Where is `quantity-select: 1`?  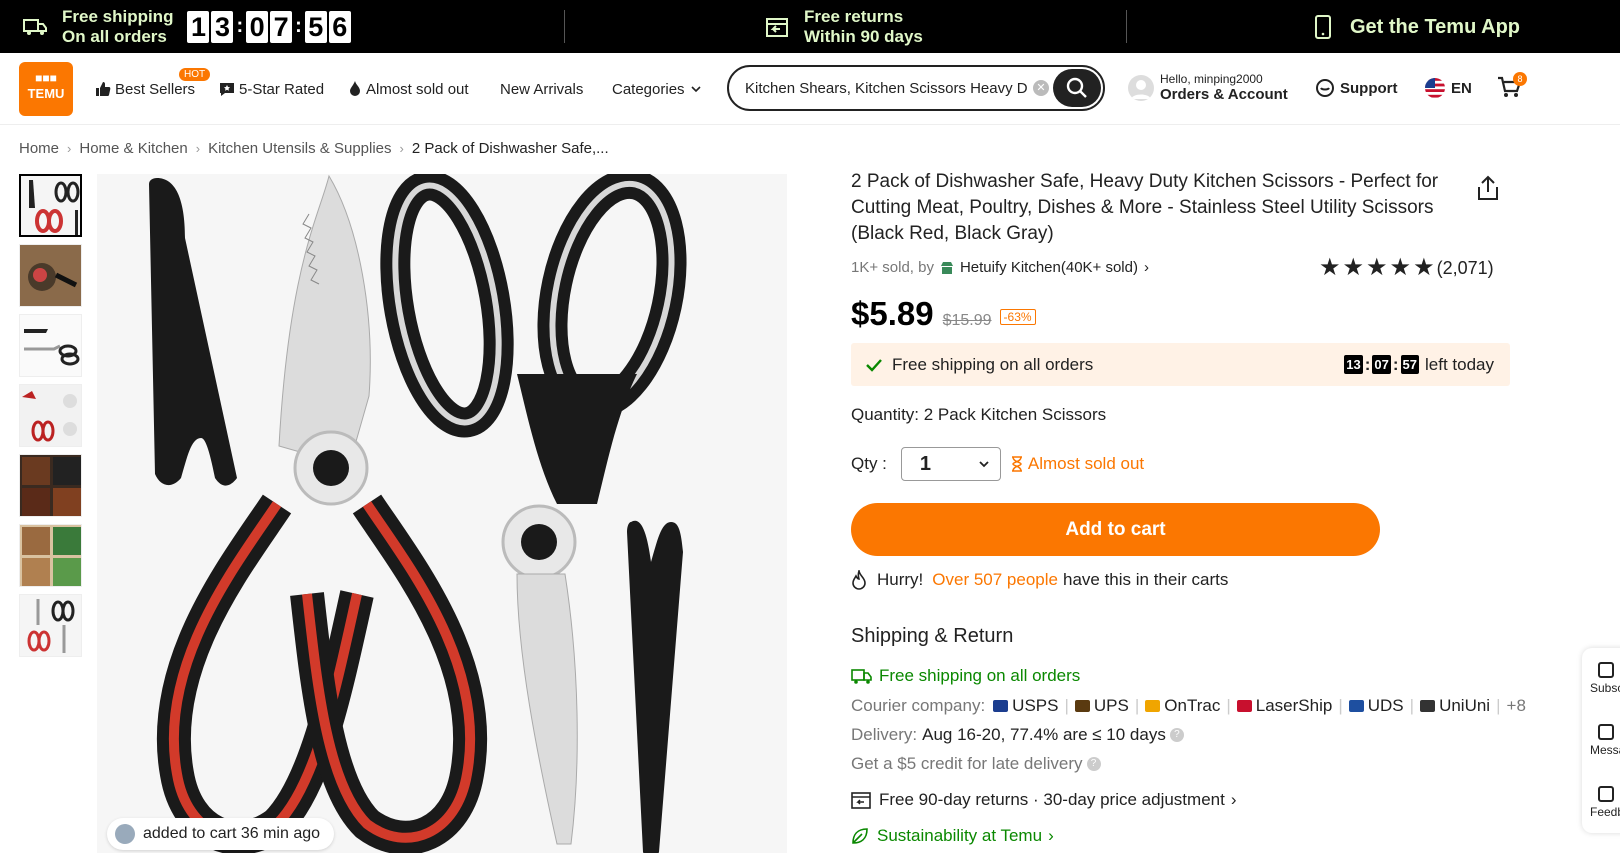 quantity-select: 1 is located at coordinates (950, 464).